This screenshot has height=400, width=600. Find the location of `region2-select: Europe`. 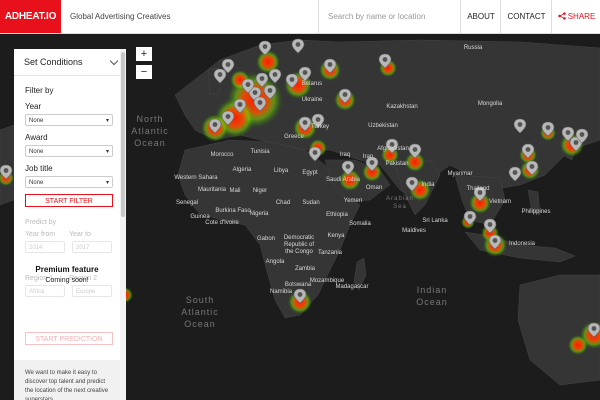

region2-select: Europe is located at coordinates (92, 291).